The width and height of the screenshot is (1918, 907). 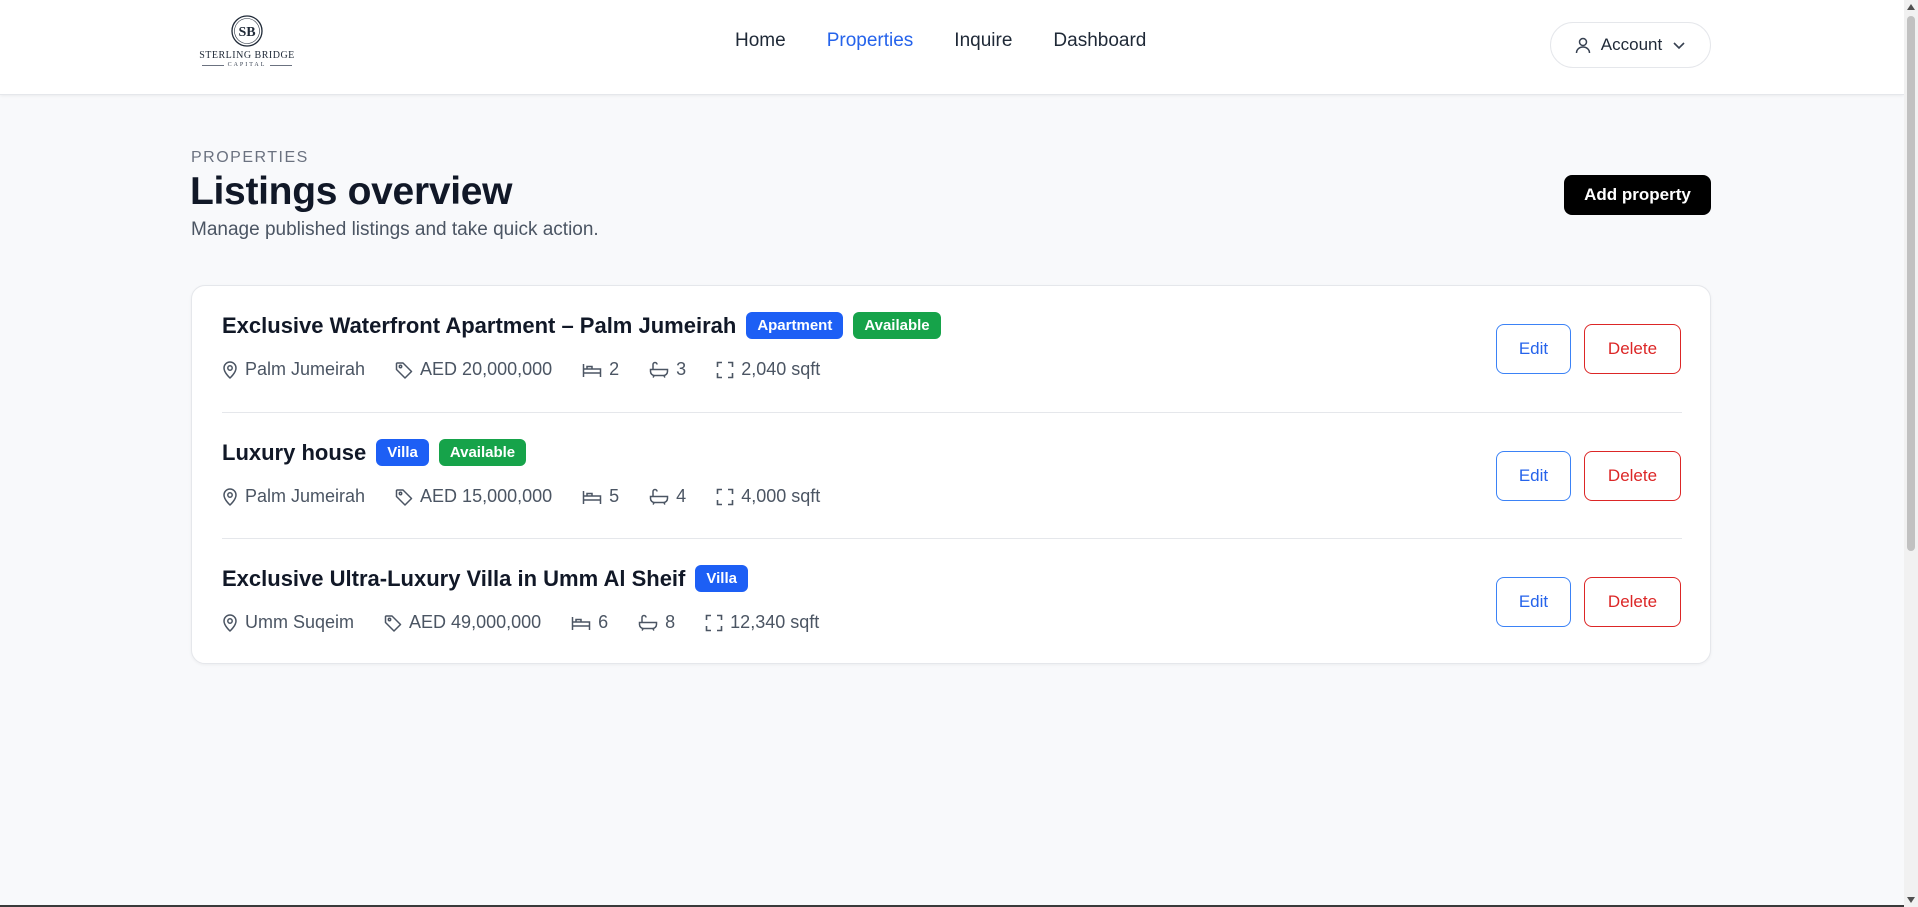 What do you see at coordinates (1911, 900) in the screenshot?
I see `scroll-down-icon` at bounding box center [1911, 900].